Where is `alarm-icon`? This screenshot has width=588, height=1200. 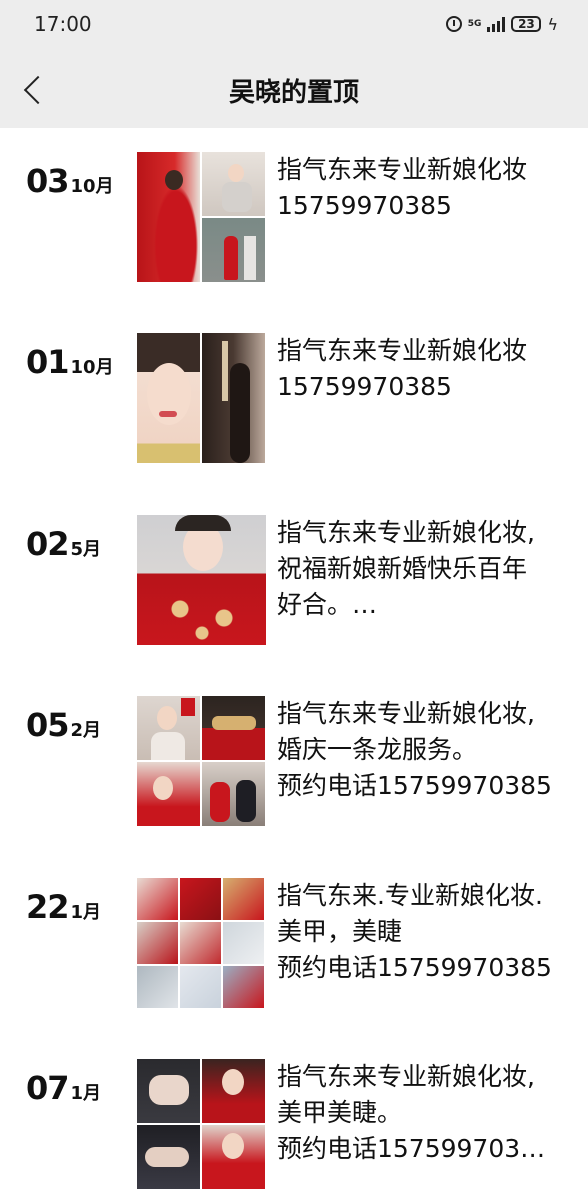 alarm-icon is located at coordinates (453, 24).